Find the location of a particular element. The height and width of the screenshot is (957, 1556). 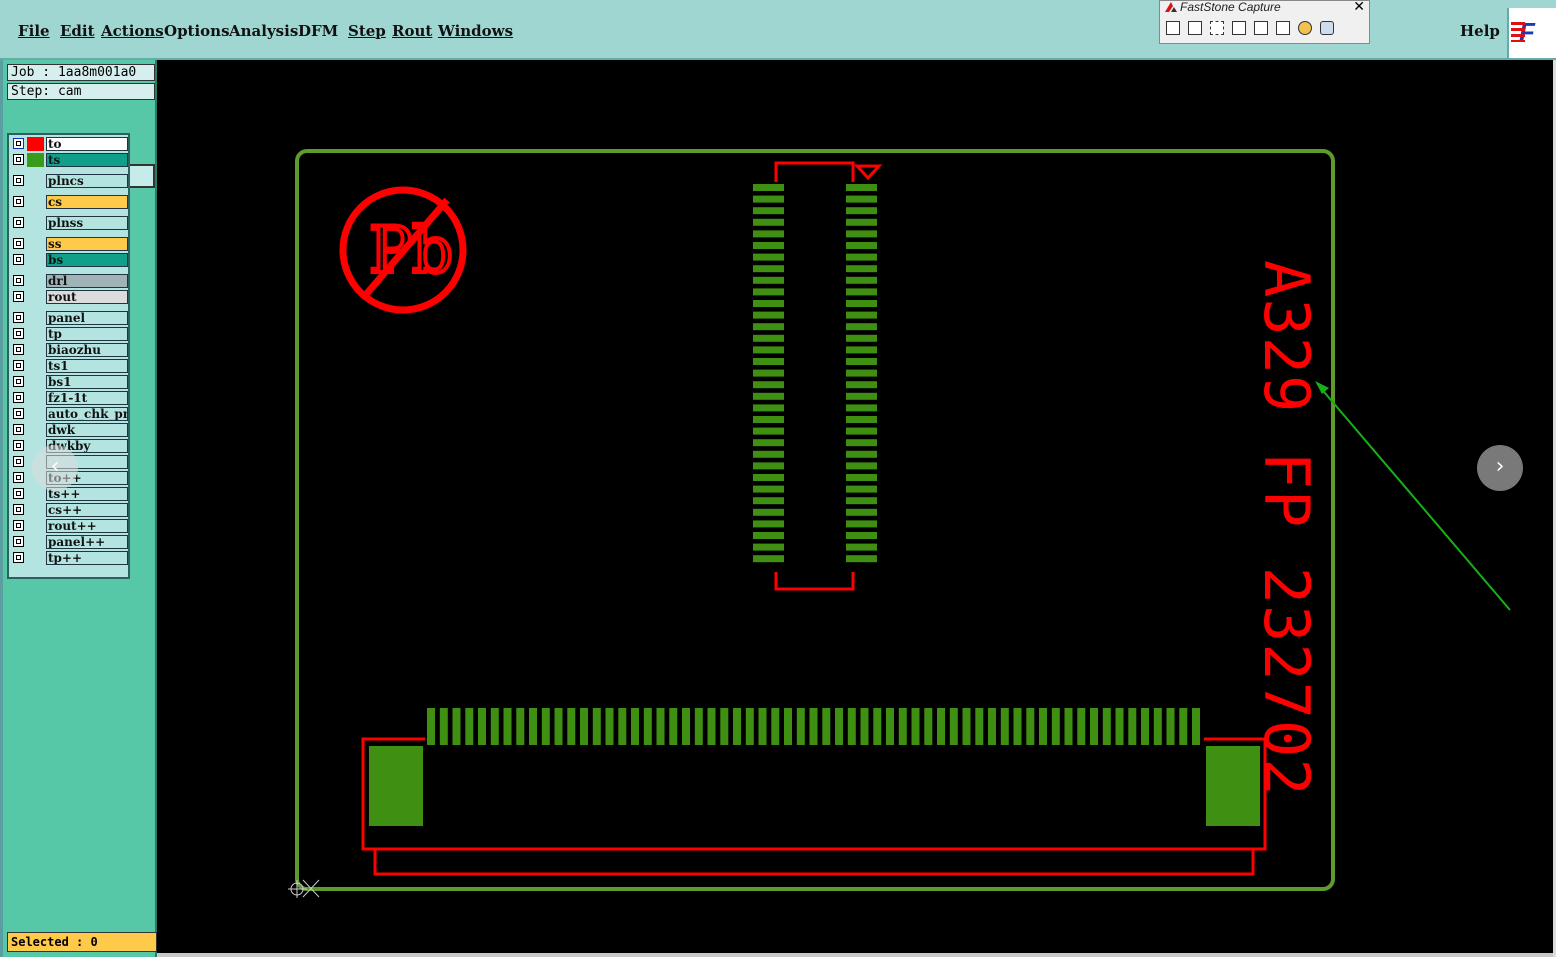

layer-name: bs1 is located at coordinates (87, 382).